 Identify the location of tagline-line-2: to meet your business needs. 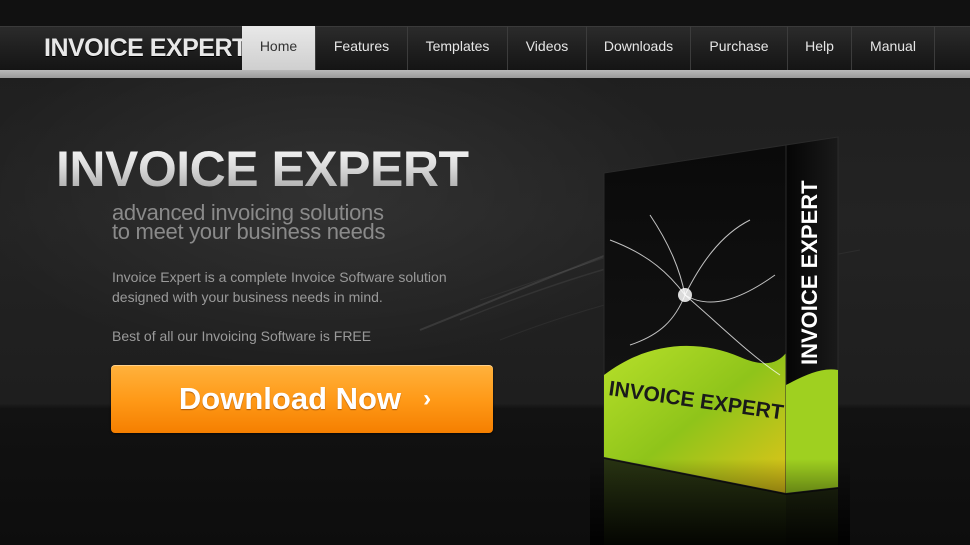
(249, 231).